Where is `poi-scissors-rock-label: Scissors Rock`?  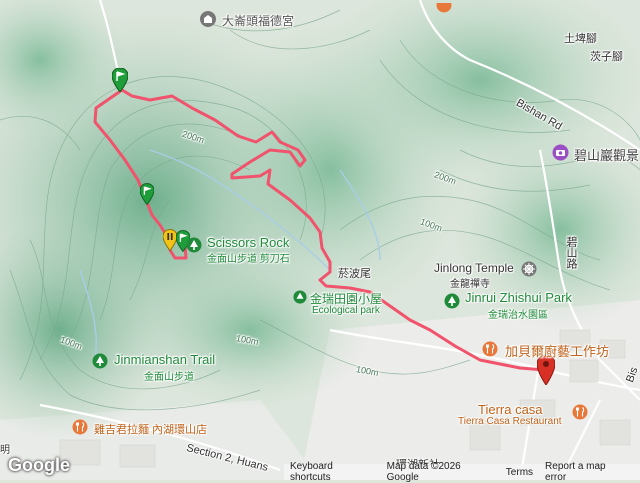 poi-scissors-rock-label: Scissors Rock is located at coordinates (248, 242).